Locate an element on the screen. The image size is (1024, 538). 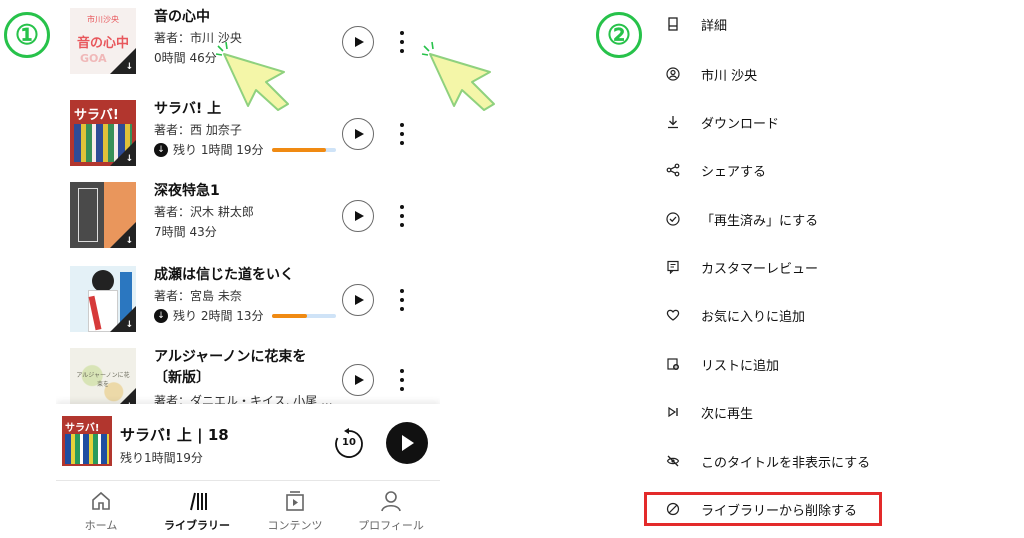
book-title: 音の心中 is located at coordinates (182, 17).